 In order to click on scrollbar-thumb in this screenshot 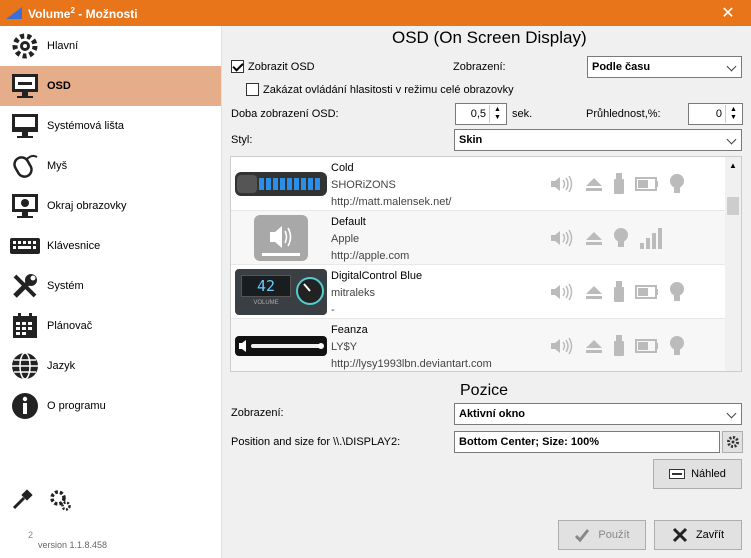, I will do `click(733, 206)`.